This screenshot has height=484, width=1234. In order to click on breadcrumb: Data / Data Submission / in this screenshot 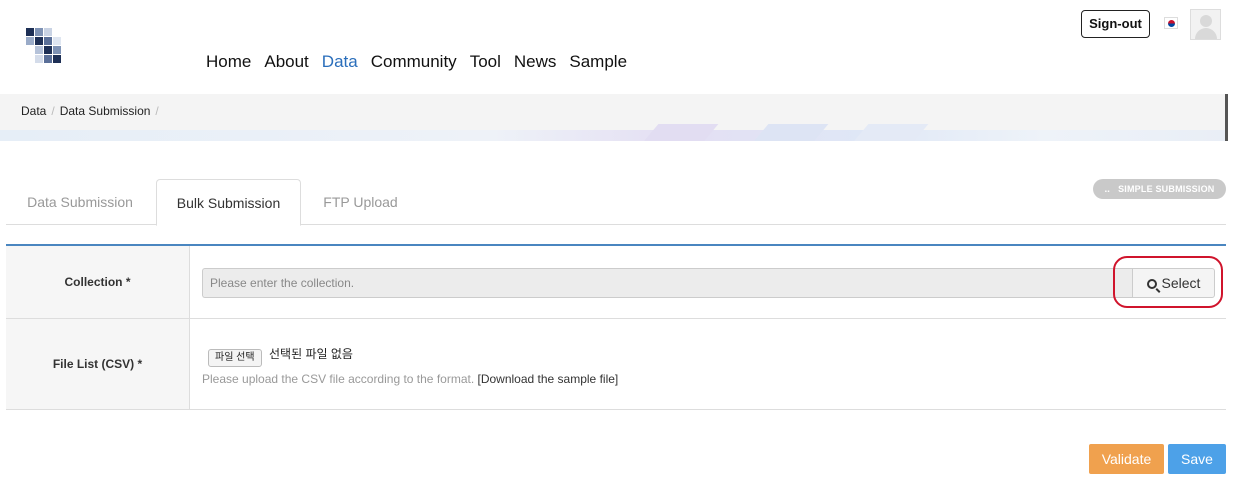, I will do `click(92, 111)`.